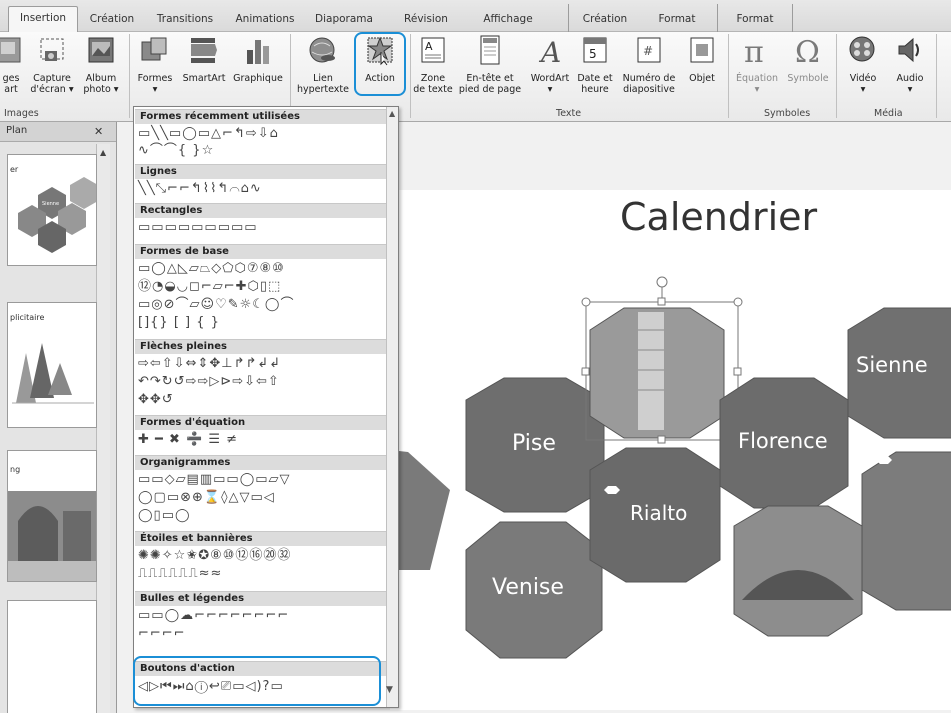 This screenshot has width=951, height=714. What do you see at coordinates (15, 469) in the screenshot?
I see `thumb-title: ng` at bounding box center [15, 469].